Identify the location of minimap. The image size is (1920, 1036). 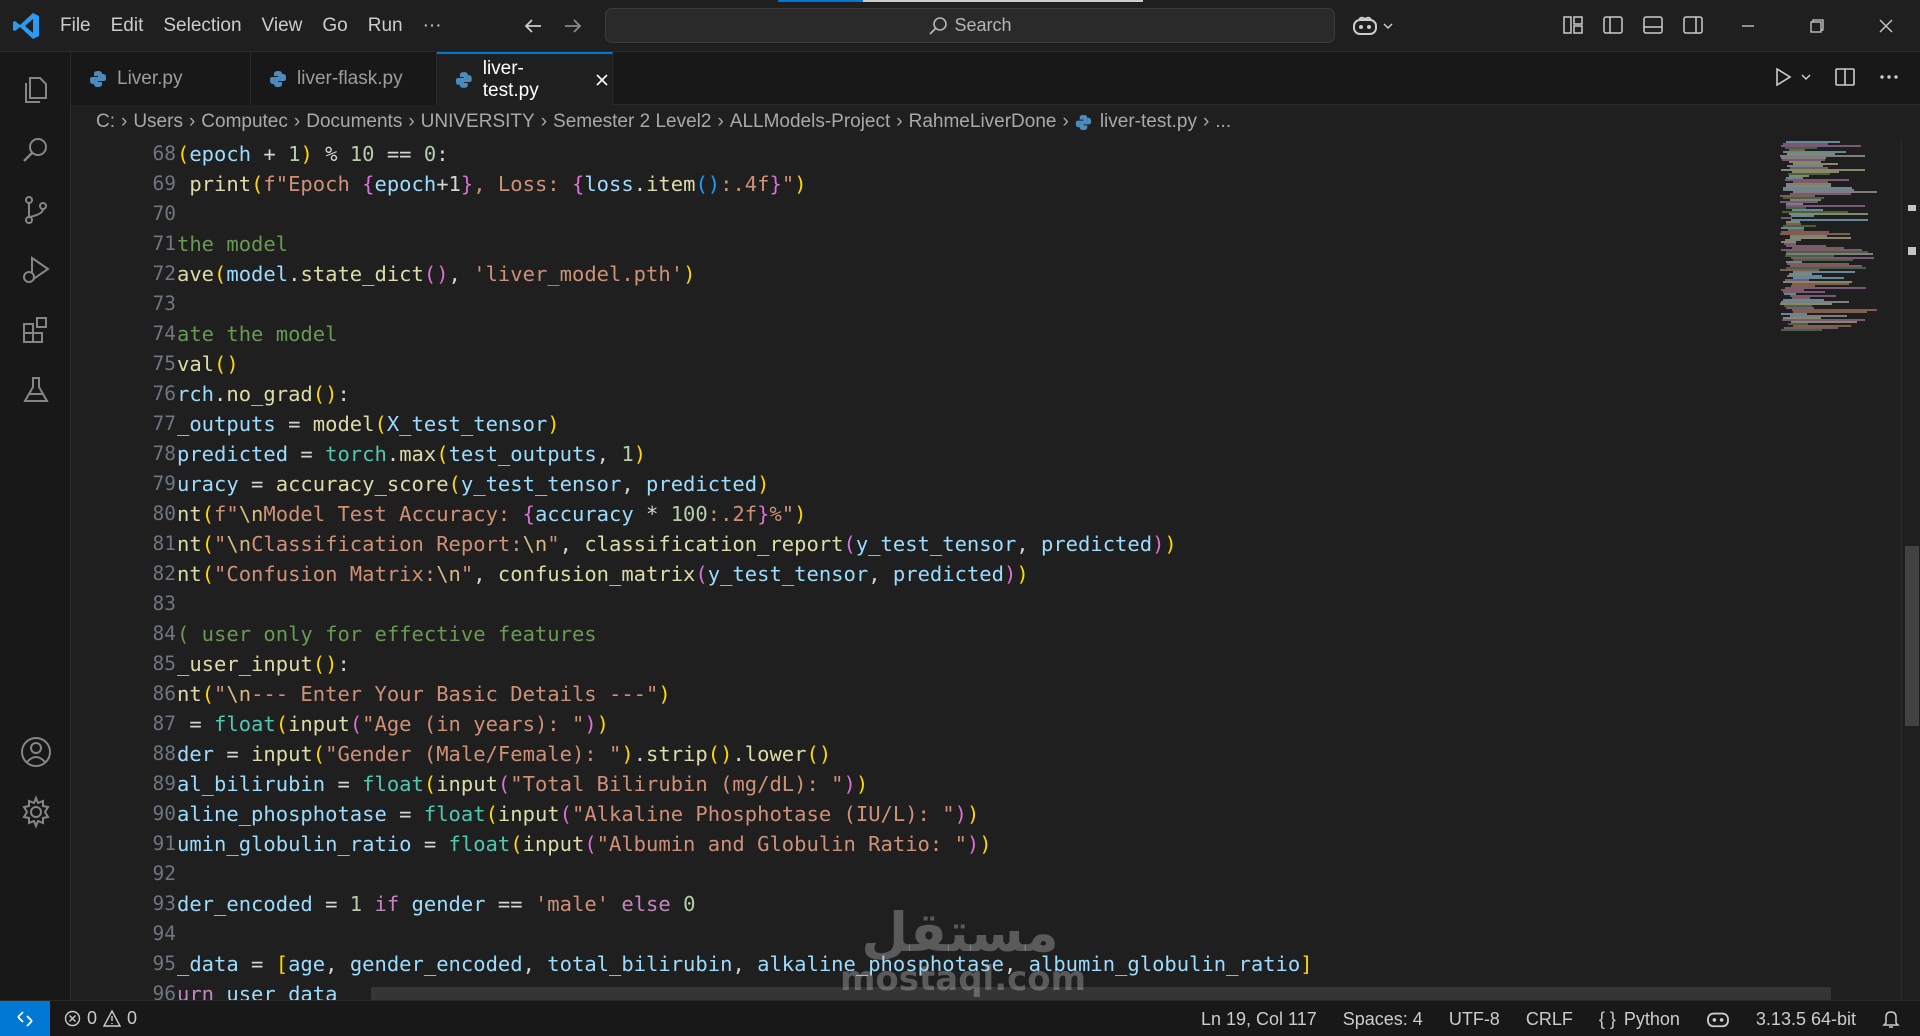
(1833, 569).